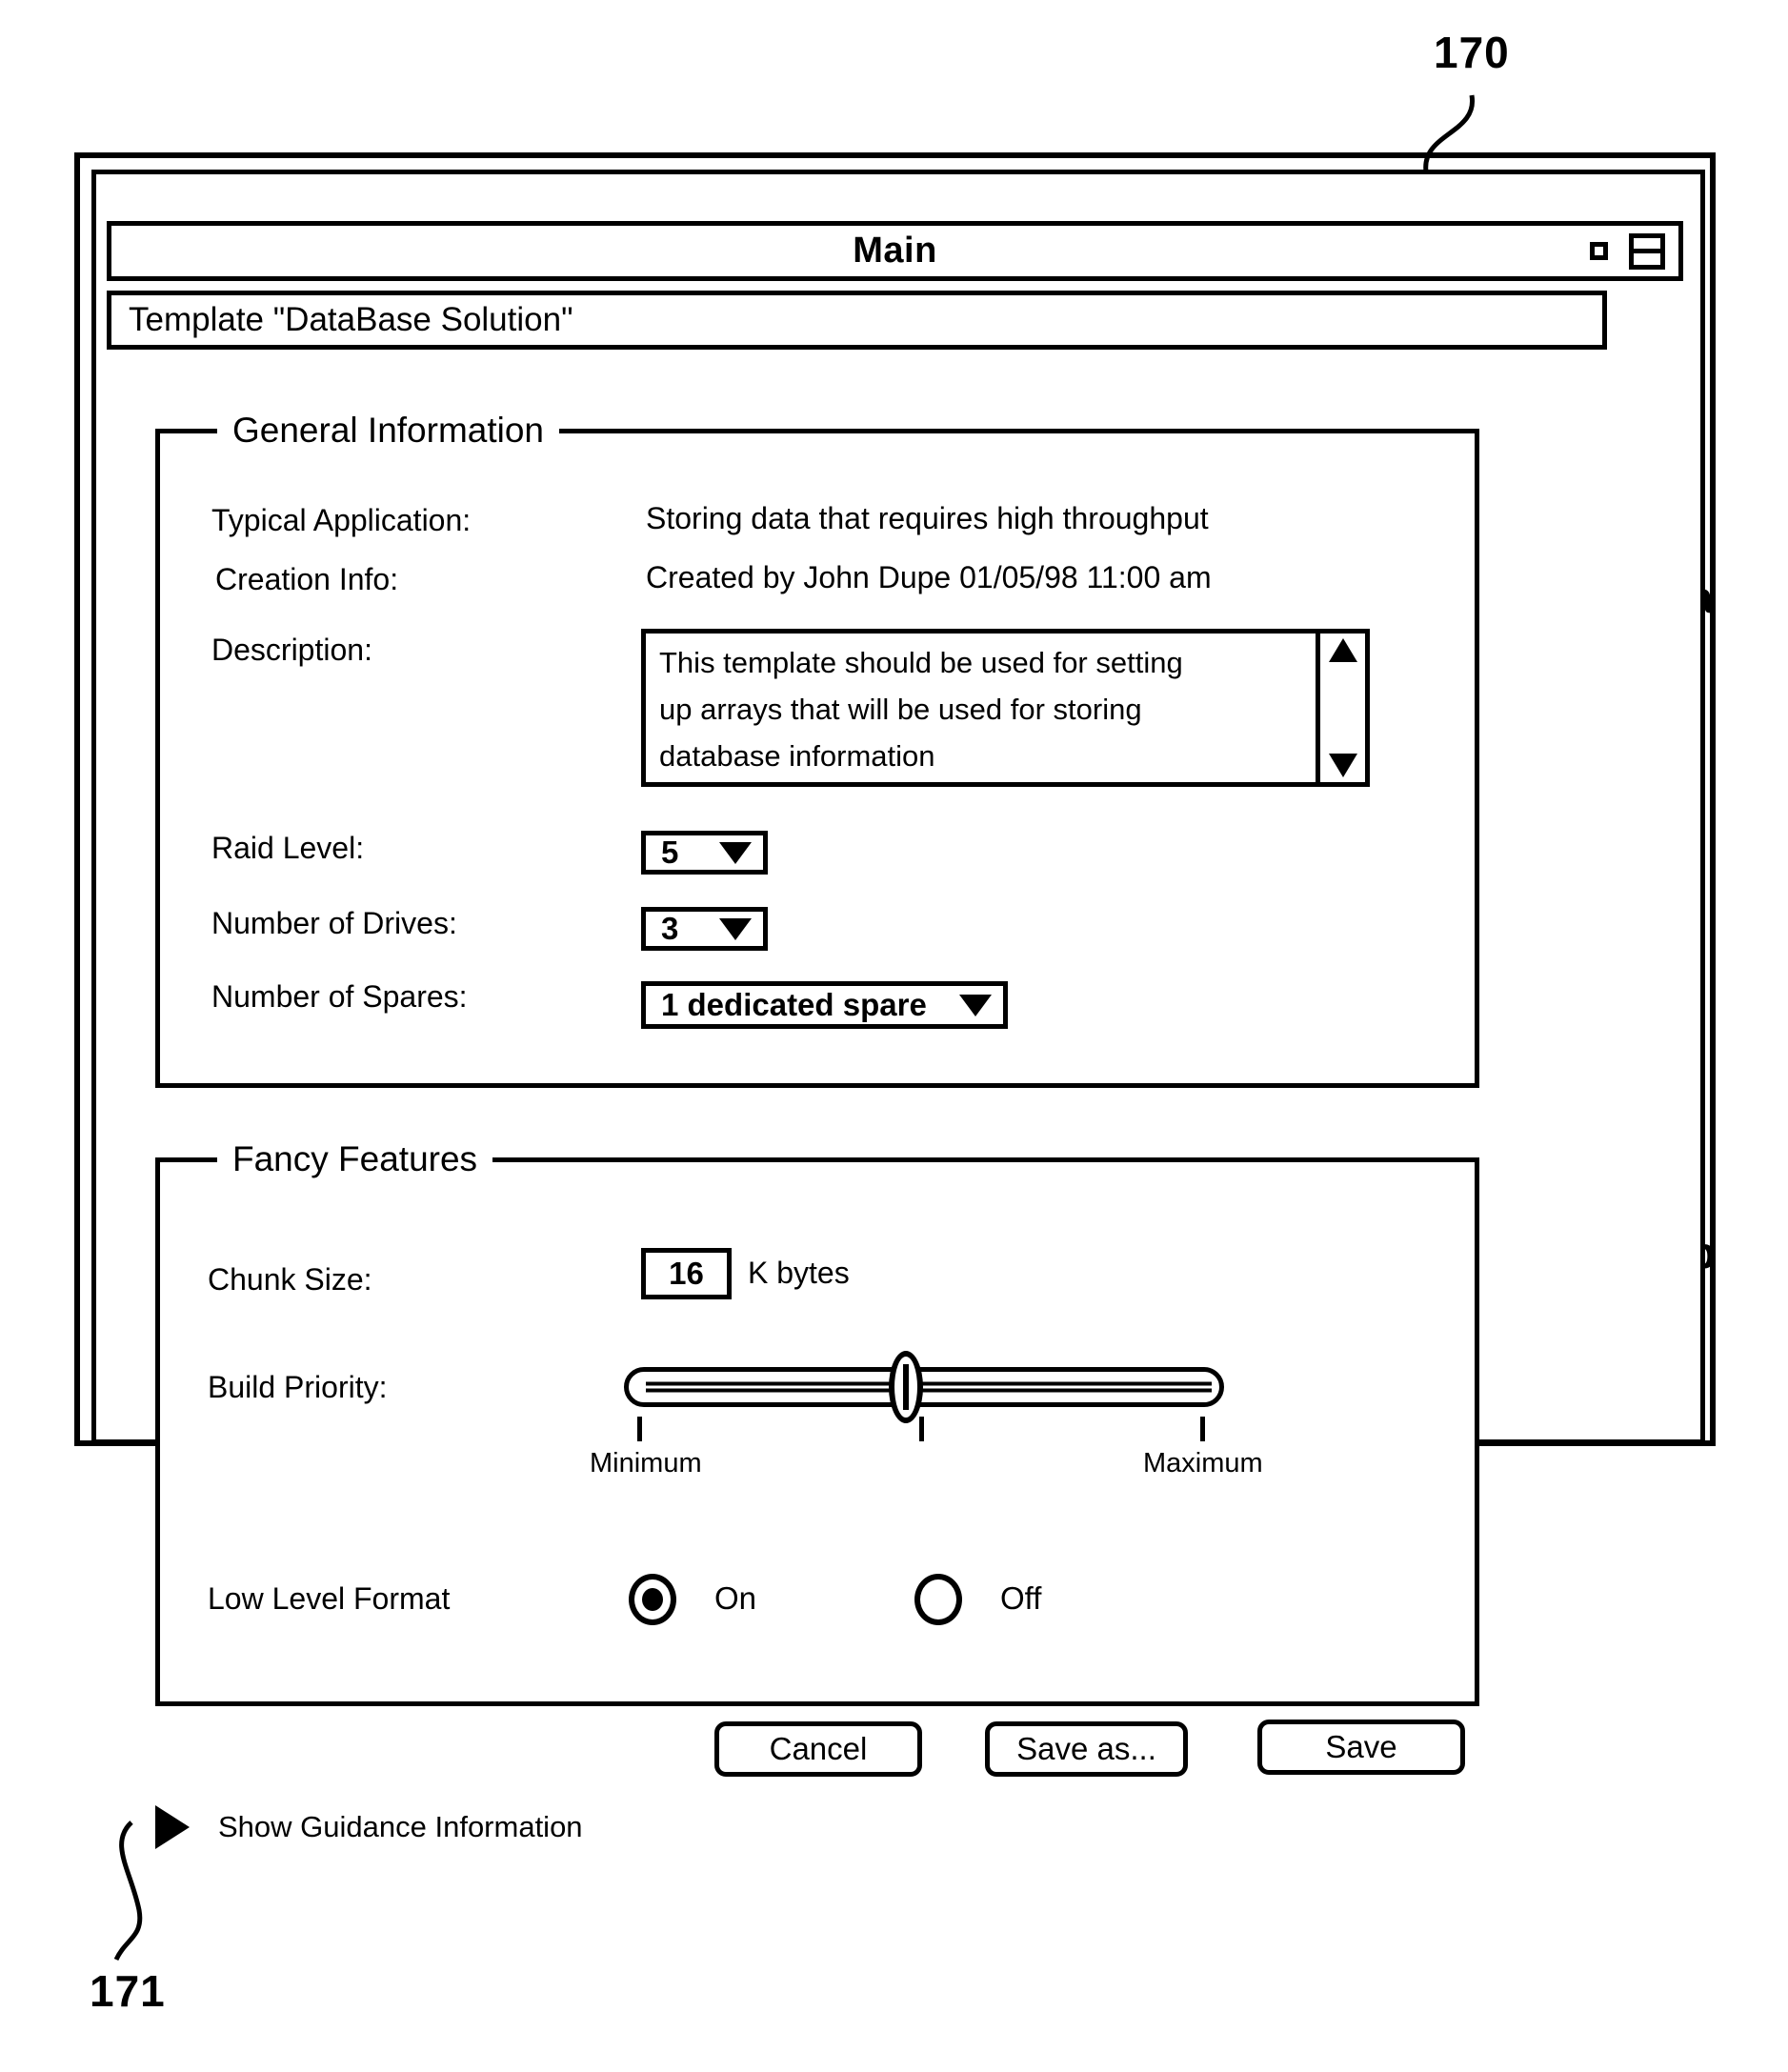  I want to click on chunk-size-input: 16, so click(687, 1273).